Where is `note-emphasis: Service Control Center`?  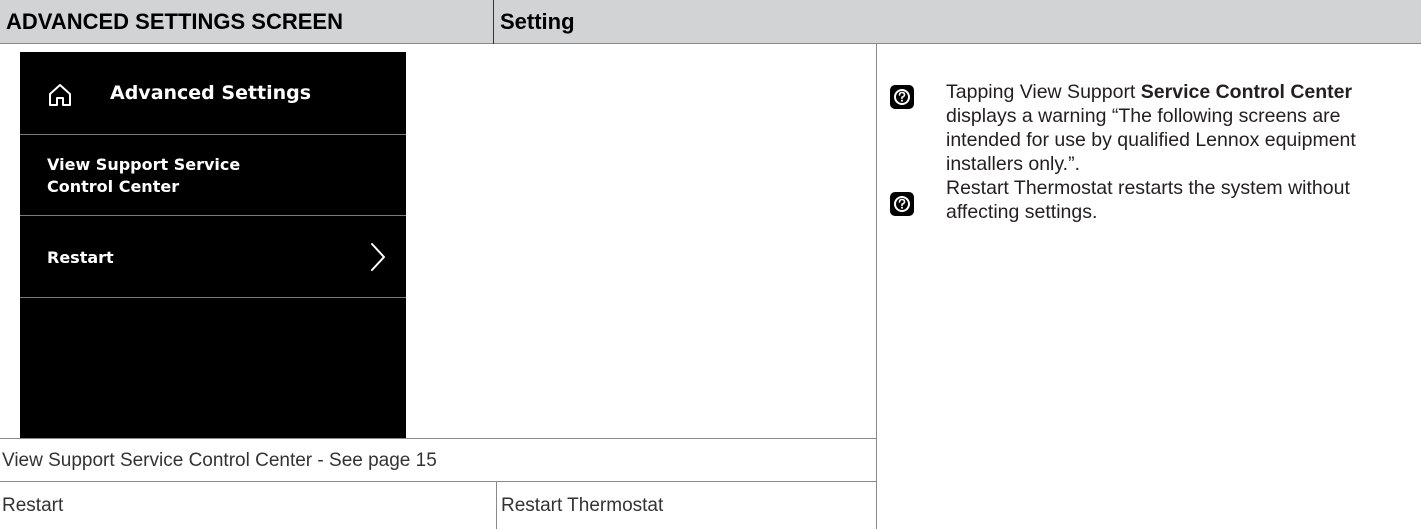 note-emphasis: Service Control Center is located at coordinates (1246, 92).